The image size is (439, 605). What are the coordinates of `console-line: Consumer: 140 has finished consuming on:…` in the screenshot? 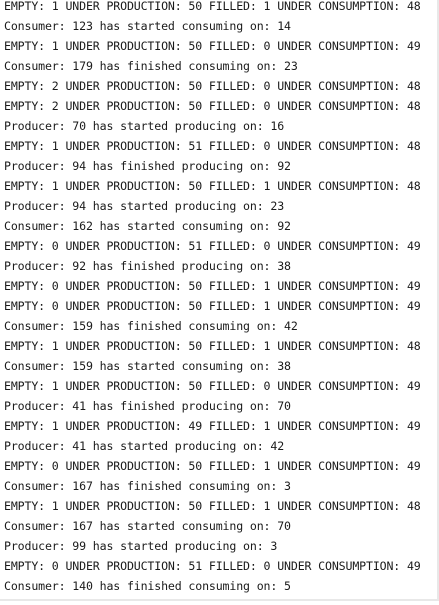 It's located at (147, 586).